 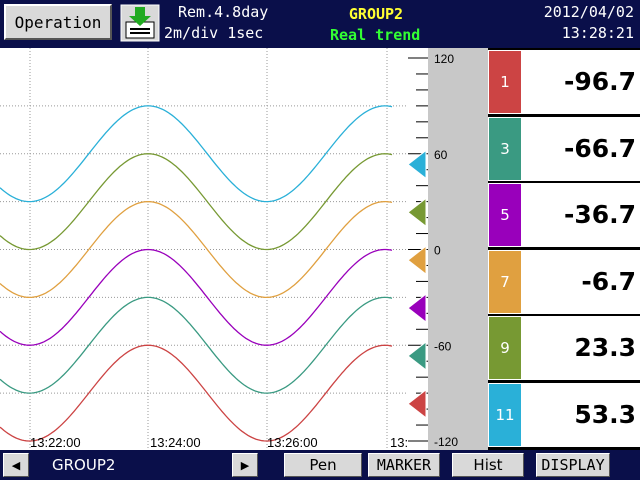 What do you see at coordinates (599, 214) in the screenshot?
I see `channel-value: -36.7` at bounding box center [599, 214].